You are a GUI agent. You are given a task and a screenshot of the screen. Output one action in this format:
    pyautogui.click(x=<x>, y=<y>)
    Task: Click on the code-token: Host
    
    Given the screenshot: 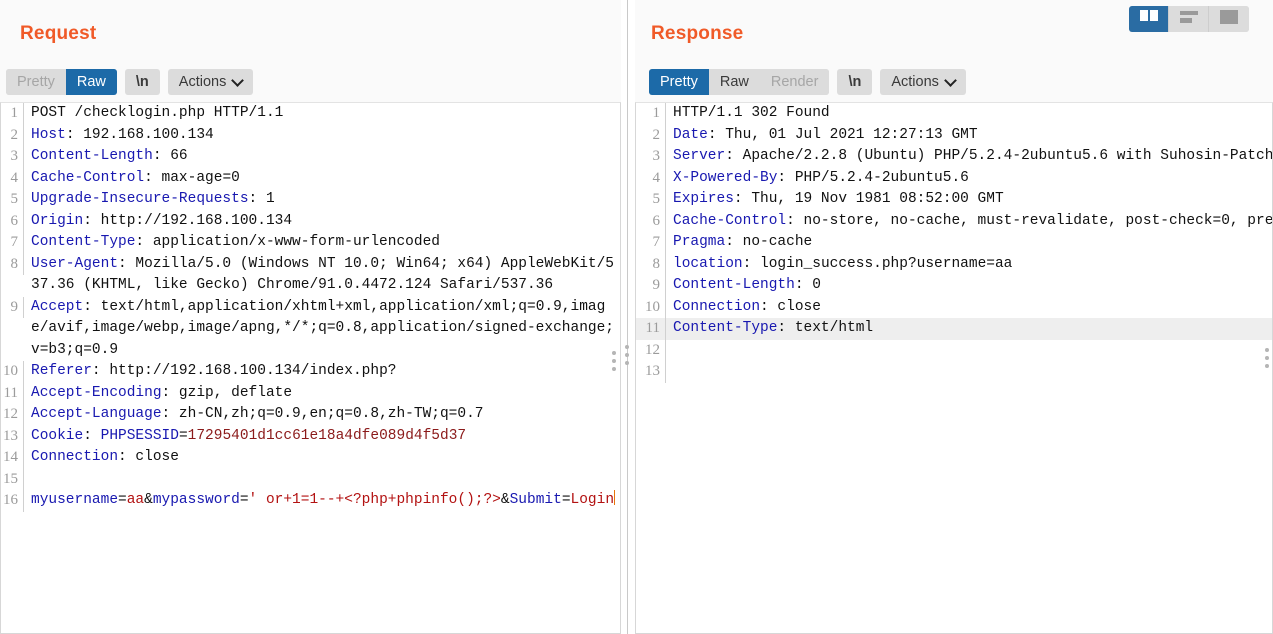 What is the action you would take?
    pyautogui.click(x=48, y=134)
    